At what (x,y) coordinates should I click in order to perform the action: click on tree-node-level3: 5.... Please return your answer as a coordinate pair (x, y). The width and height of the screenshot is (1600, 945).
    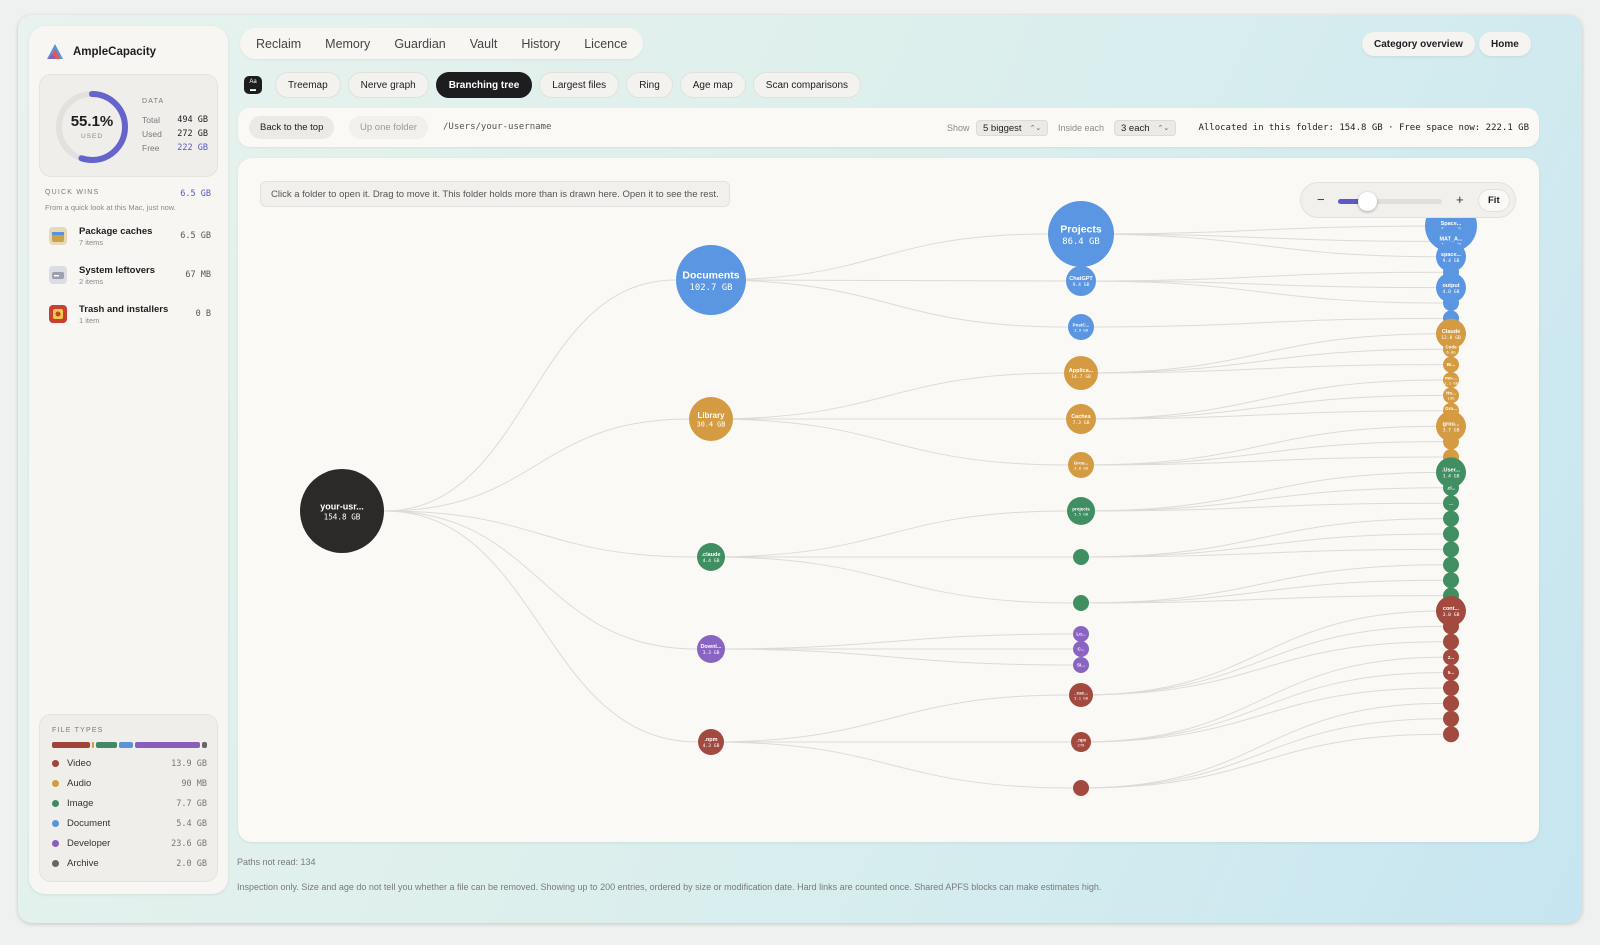
    Looking at the image, I should click on (1451, 672).